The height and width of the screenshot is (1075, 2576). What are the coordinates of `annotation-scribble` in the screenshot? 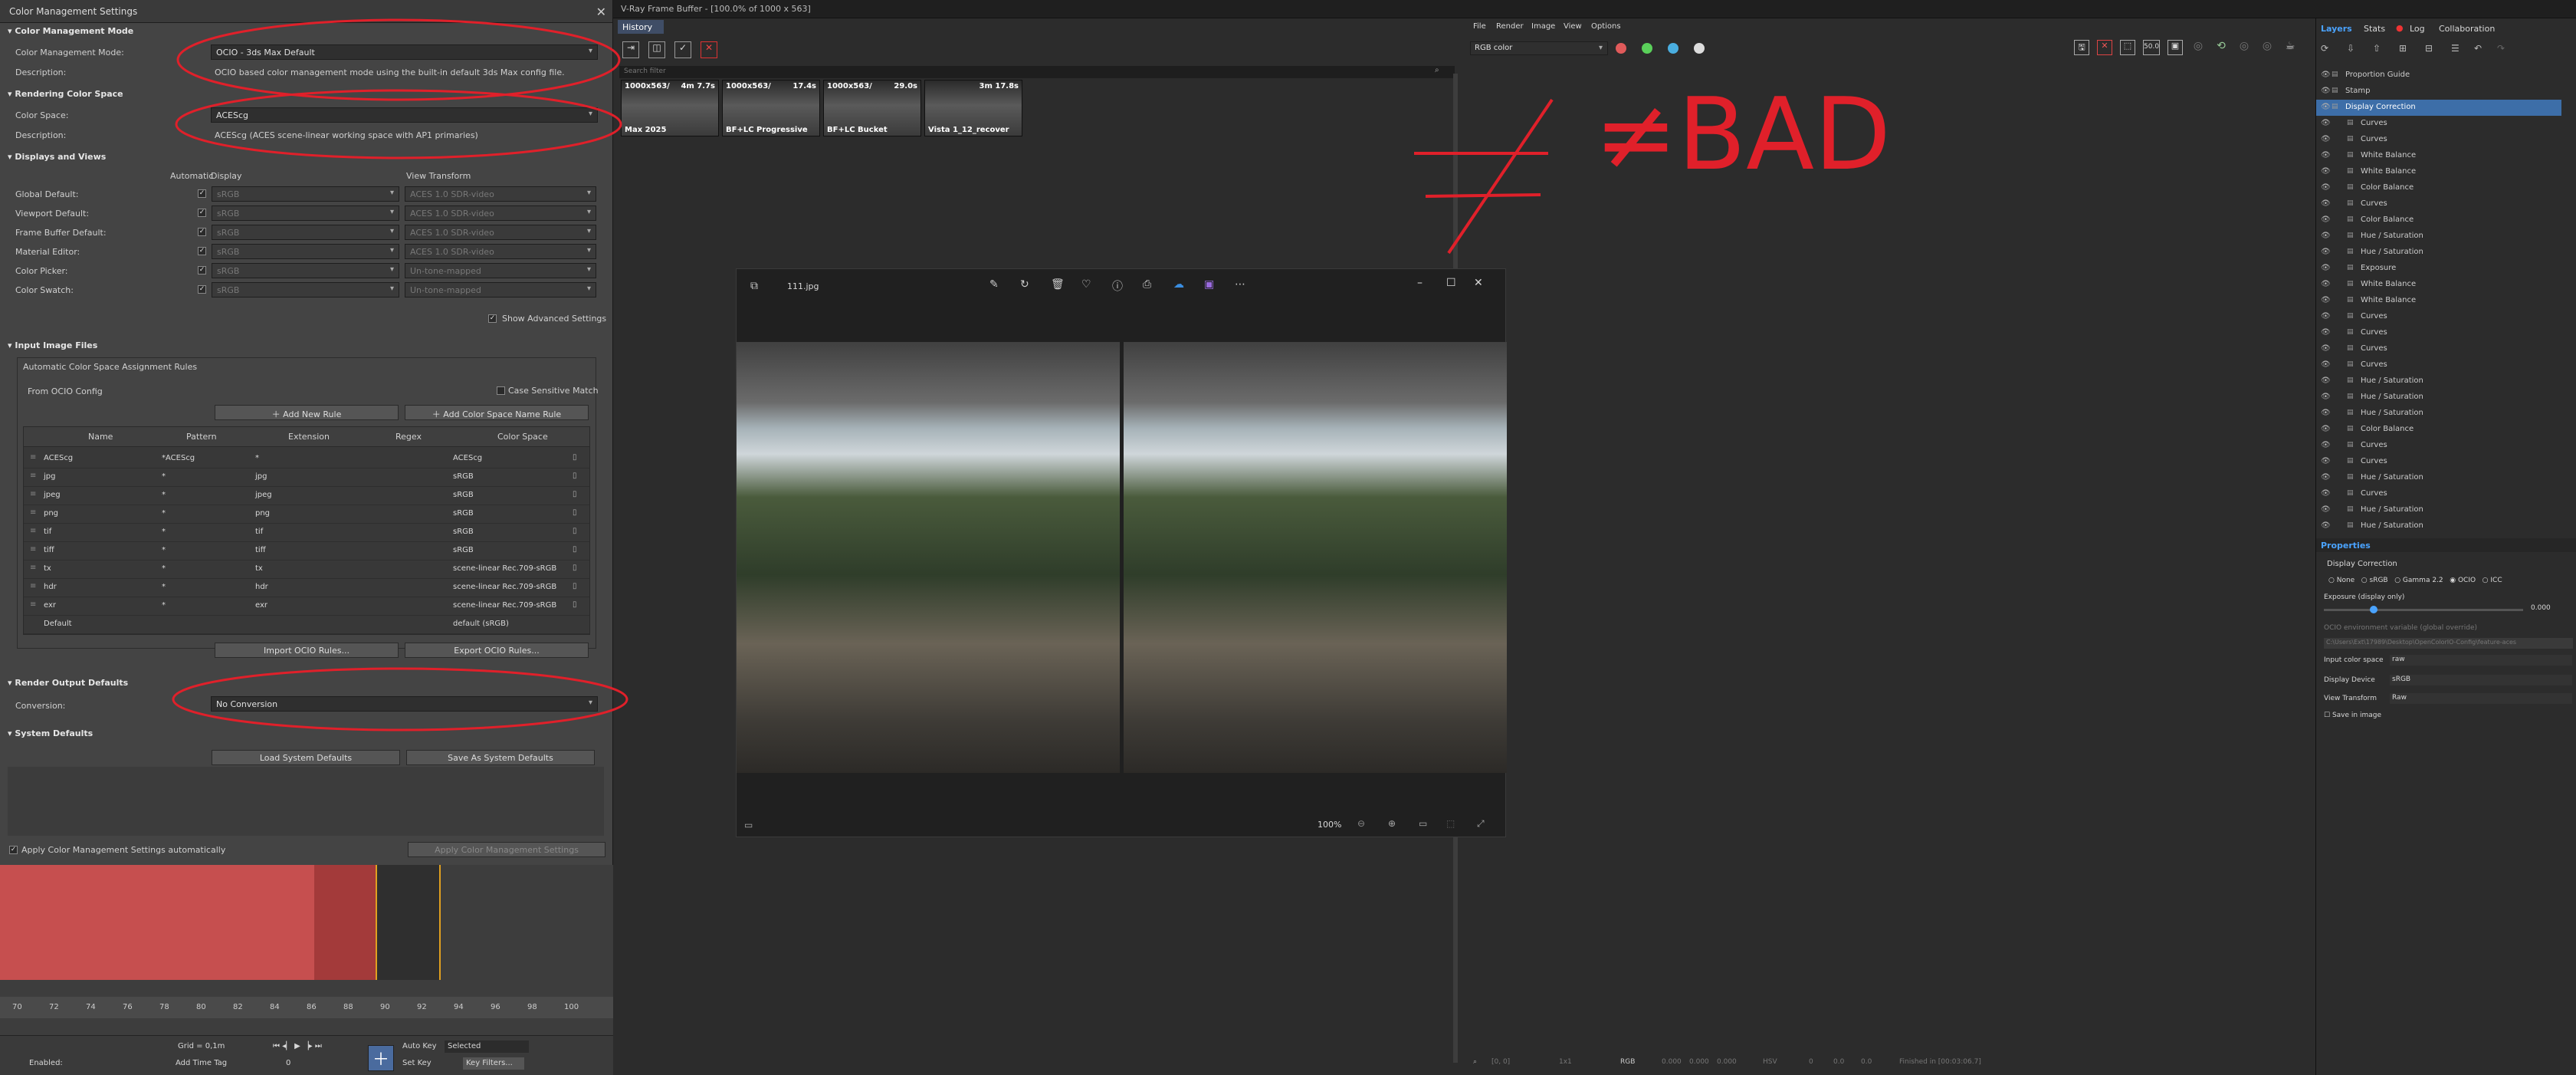 It's located at (1484, 177).